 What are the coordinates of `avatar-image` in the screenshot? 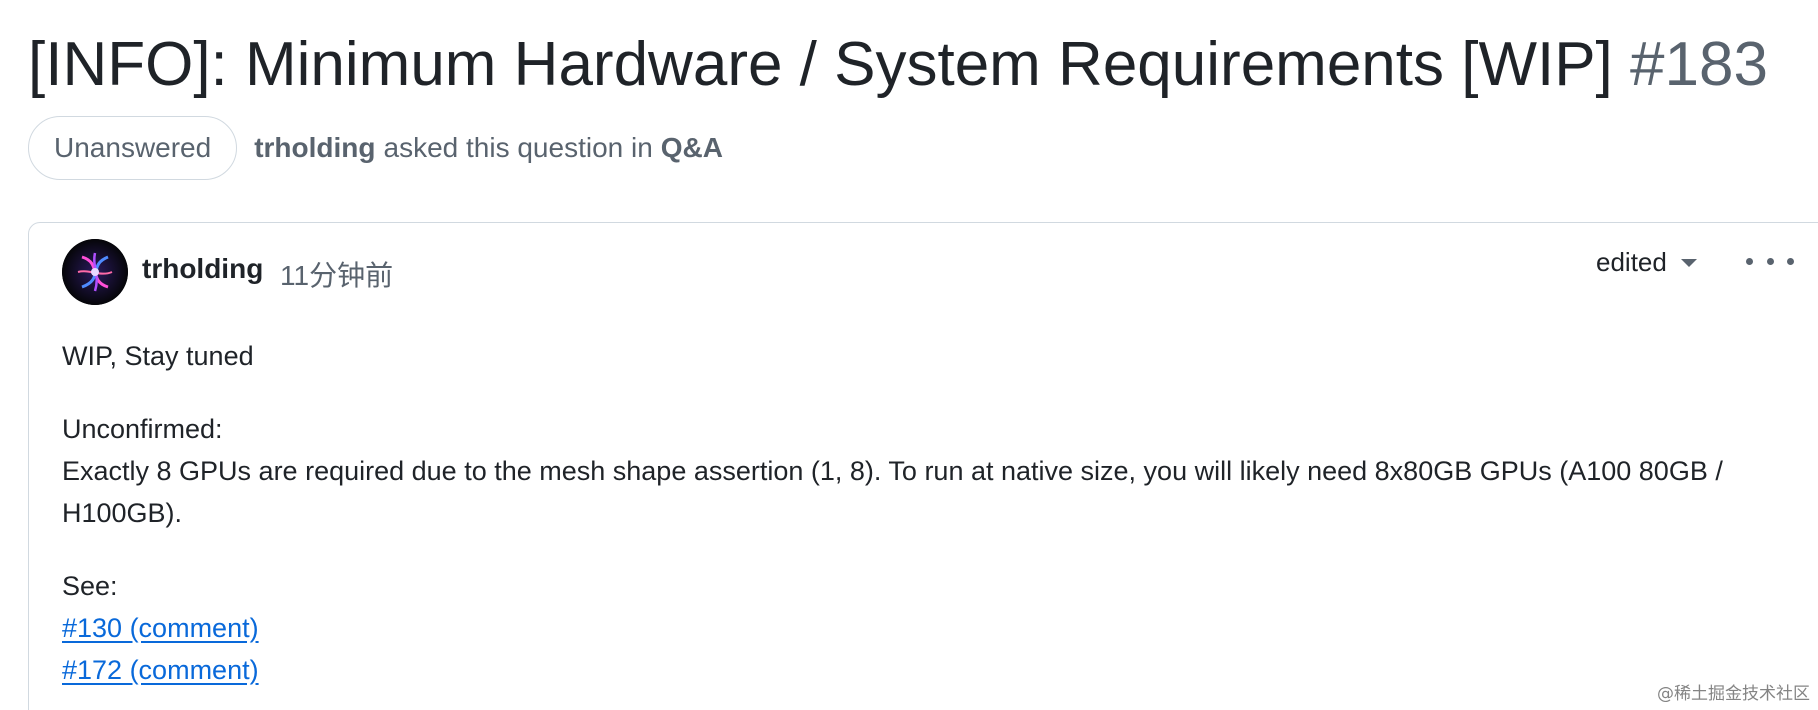 It's located at (95, 272).